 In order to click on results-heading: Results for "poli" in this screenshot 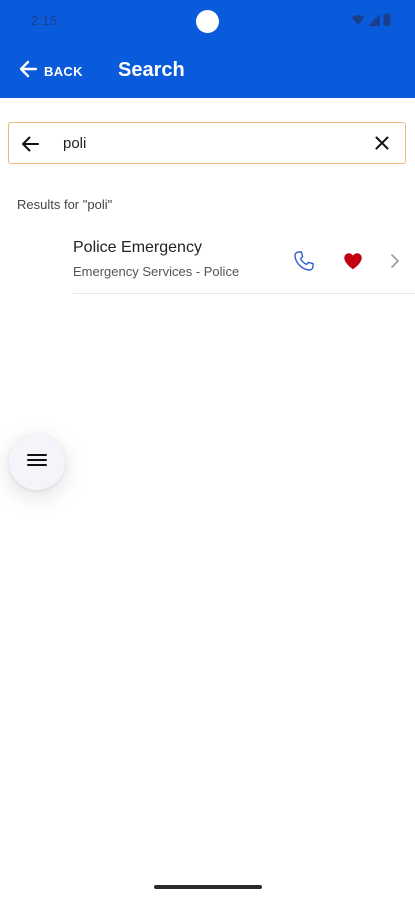, I will do `click(65, 204)`.